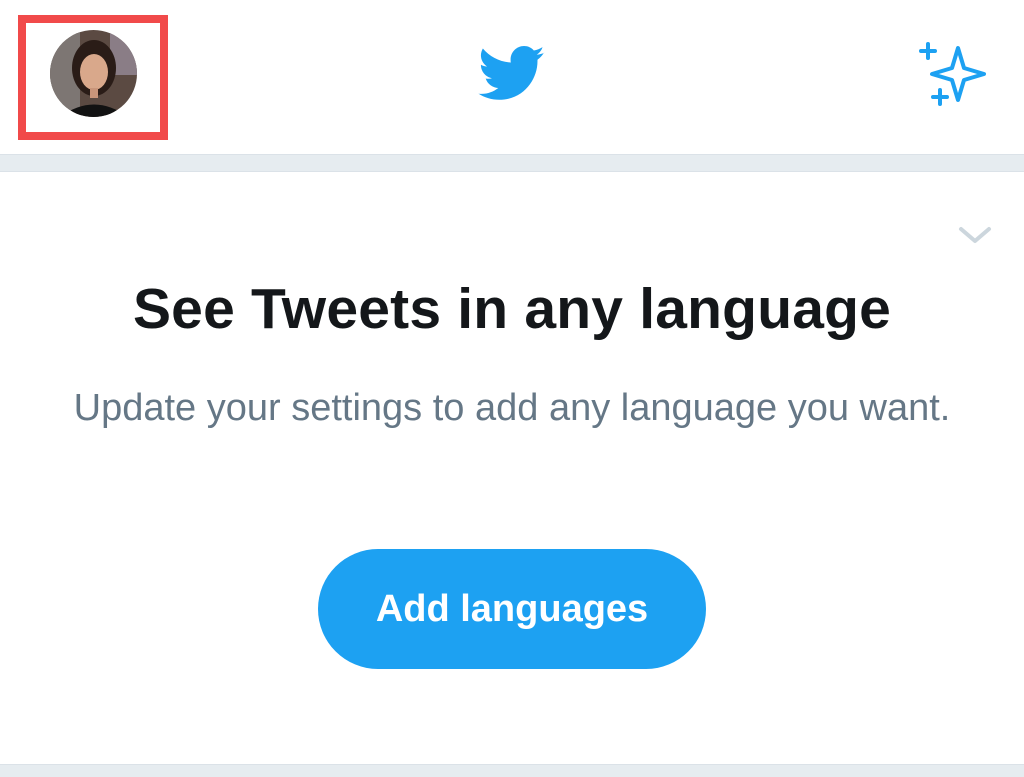 The image size is (1024, 777). What do you see at coordinates (512, 609) in the screenshot?
I see `add-languages-button: Add languages` at bounding box center [512, 609].